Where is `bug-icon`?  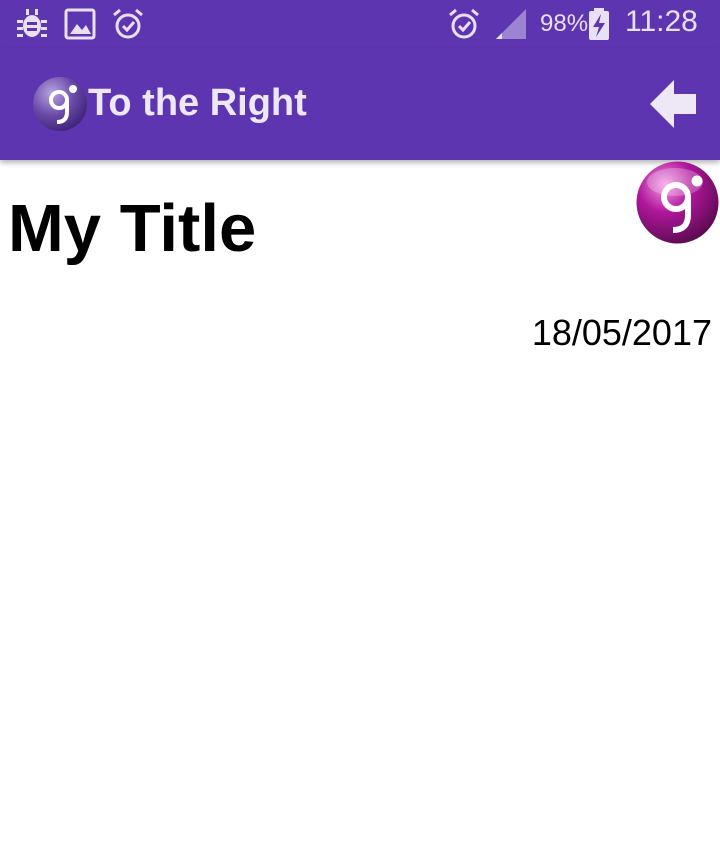
bug-icon is located at coordinates (32, 23).